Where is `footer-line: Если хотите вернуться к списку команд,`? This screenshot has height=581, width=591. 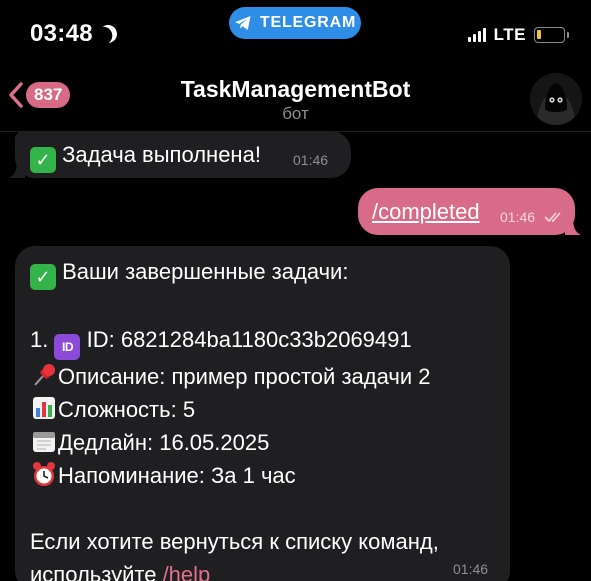
footer-line: Если хотите вернуться к списку команд, is located at coordinates (234, 541).